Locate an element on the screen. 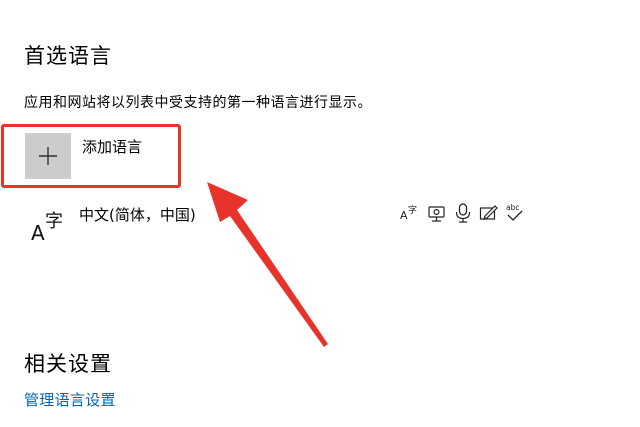 The height and width of the screenshot is (427, 640). svg-text: A is located at coordinates (404, 215).